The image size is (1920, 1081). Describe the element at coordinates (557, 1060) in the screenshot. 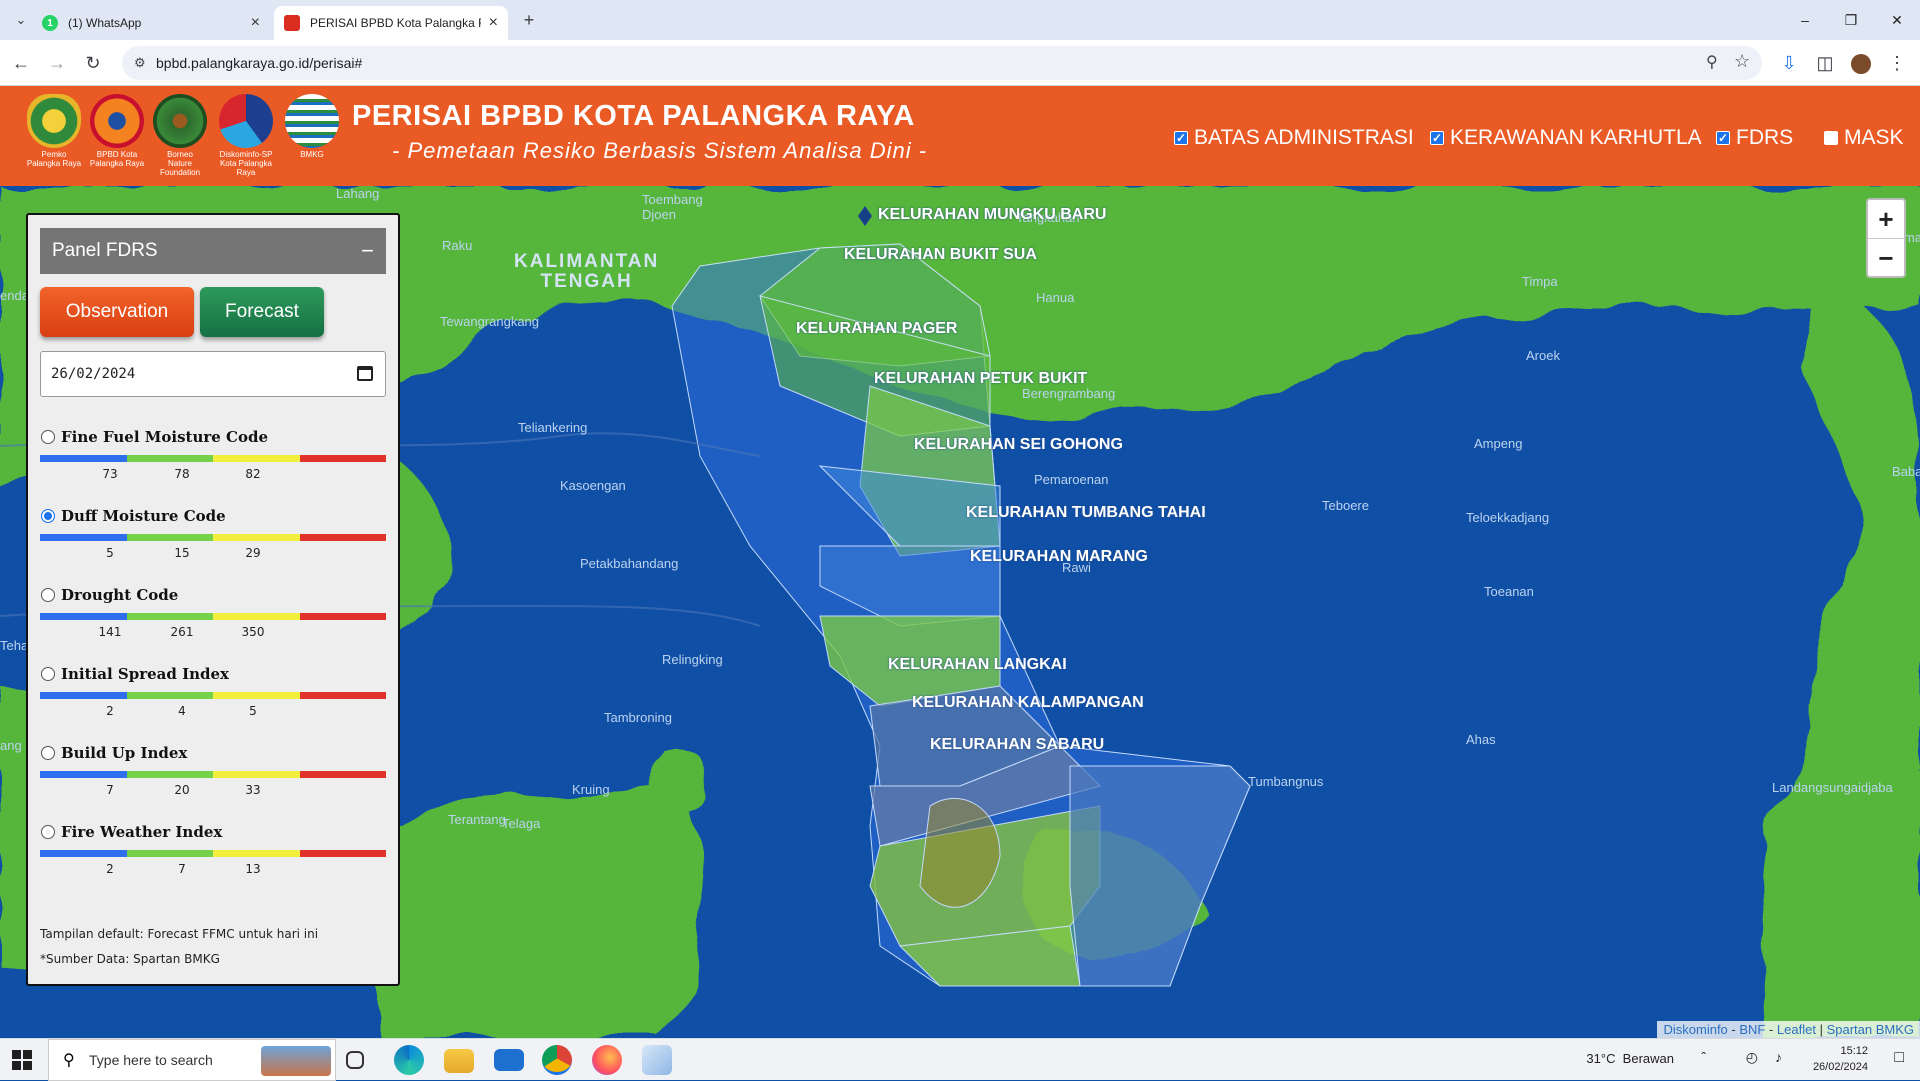

I see `chrome-icon` at that location.